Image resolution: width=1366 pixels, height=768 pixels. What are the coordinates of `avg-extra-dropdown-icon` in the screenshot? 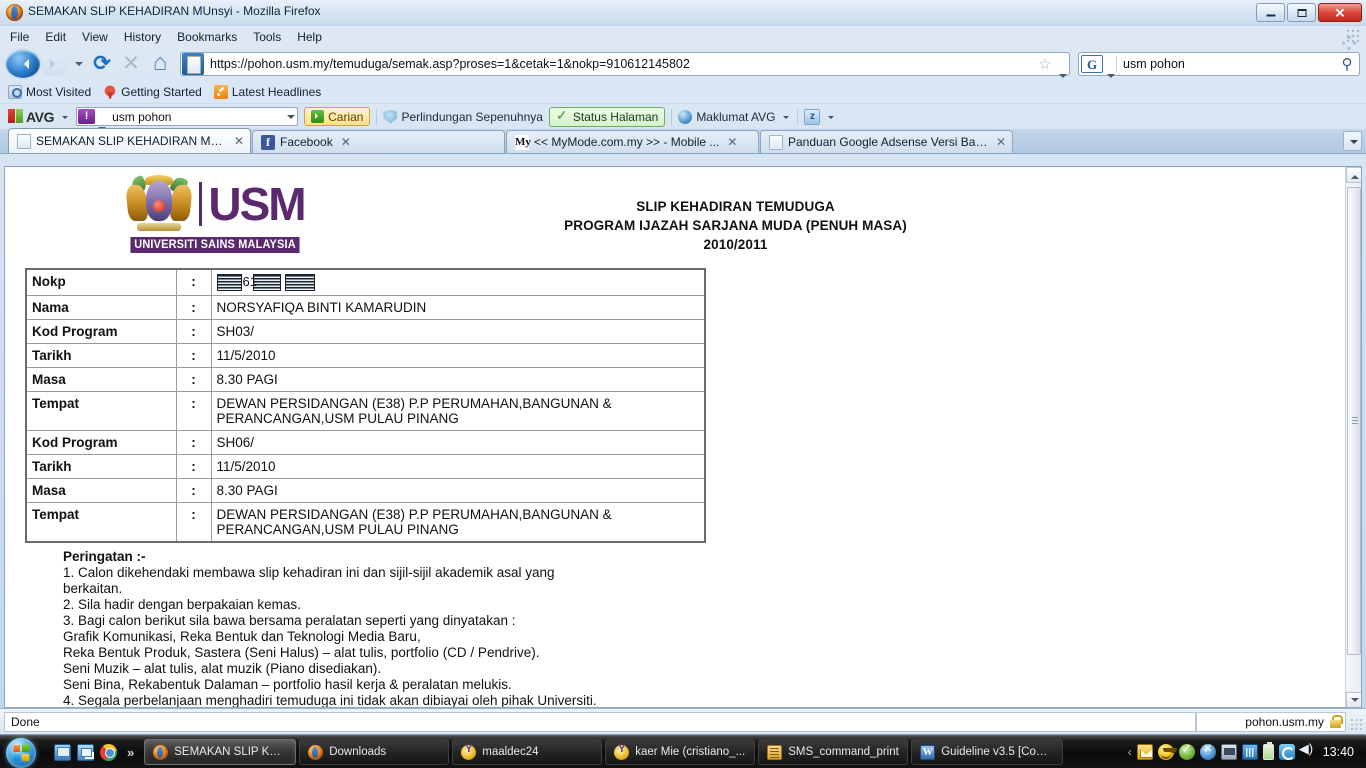 It's located at (831, 117).